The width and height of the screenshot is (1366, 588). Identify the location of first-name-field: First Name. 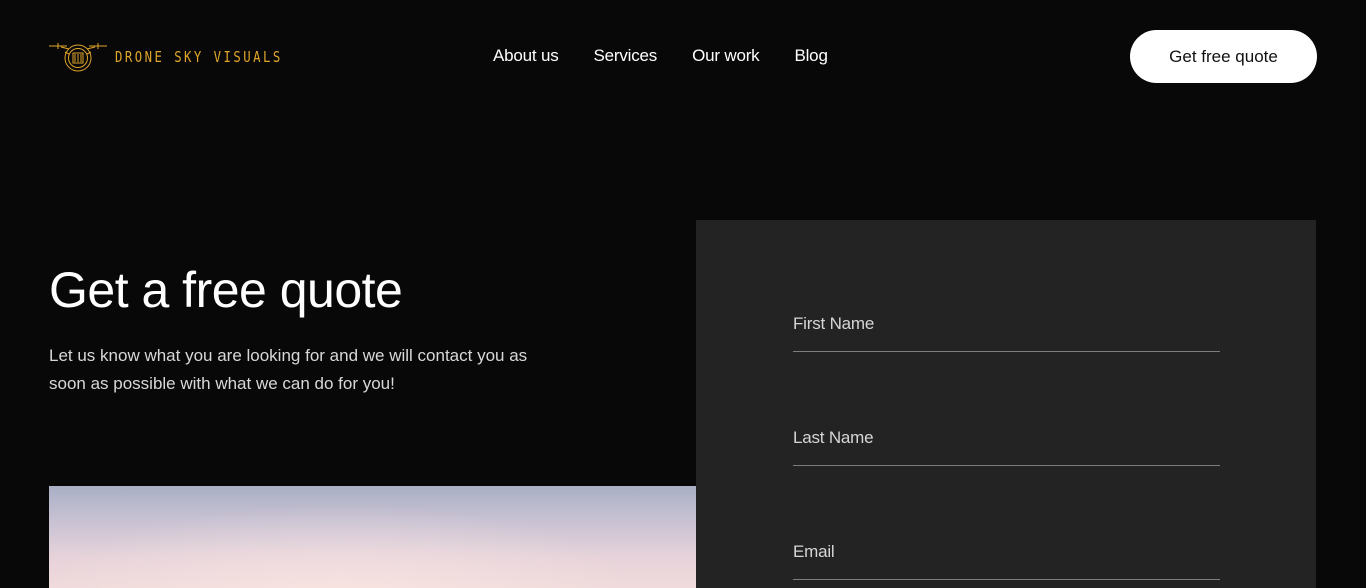
(1006, 332).